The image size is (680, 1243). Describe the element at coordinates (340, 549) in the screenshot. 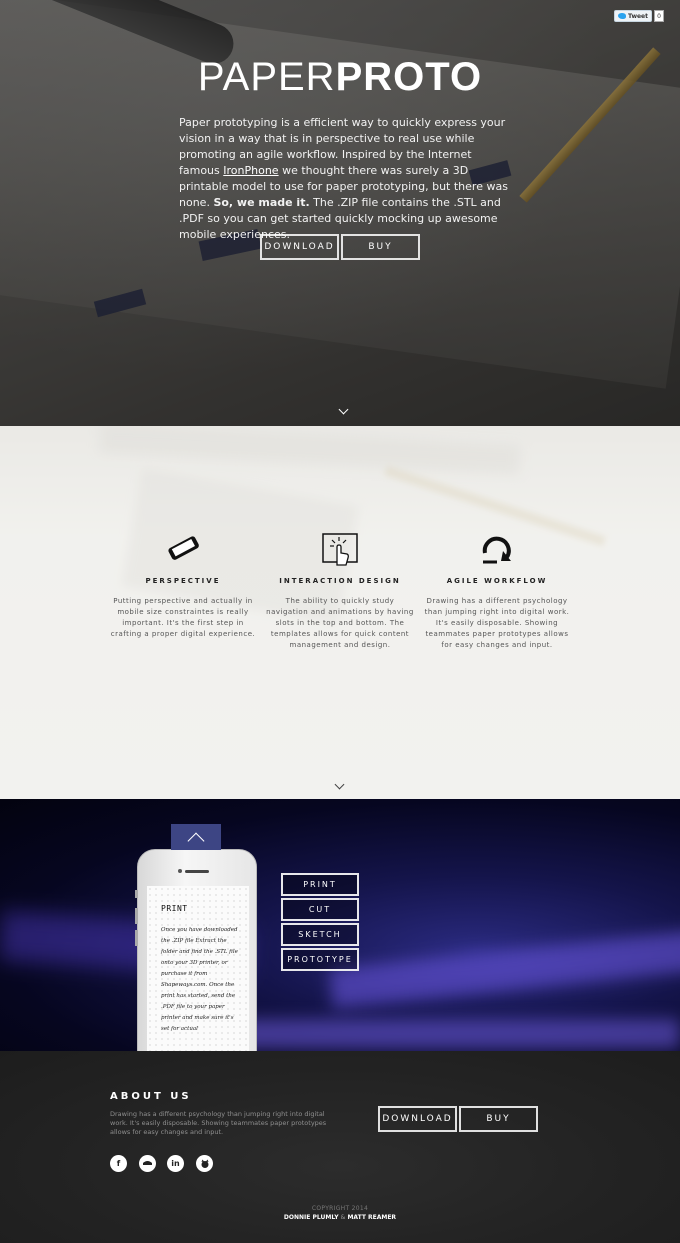

I see `touch-screen-icon` at that location.